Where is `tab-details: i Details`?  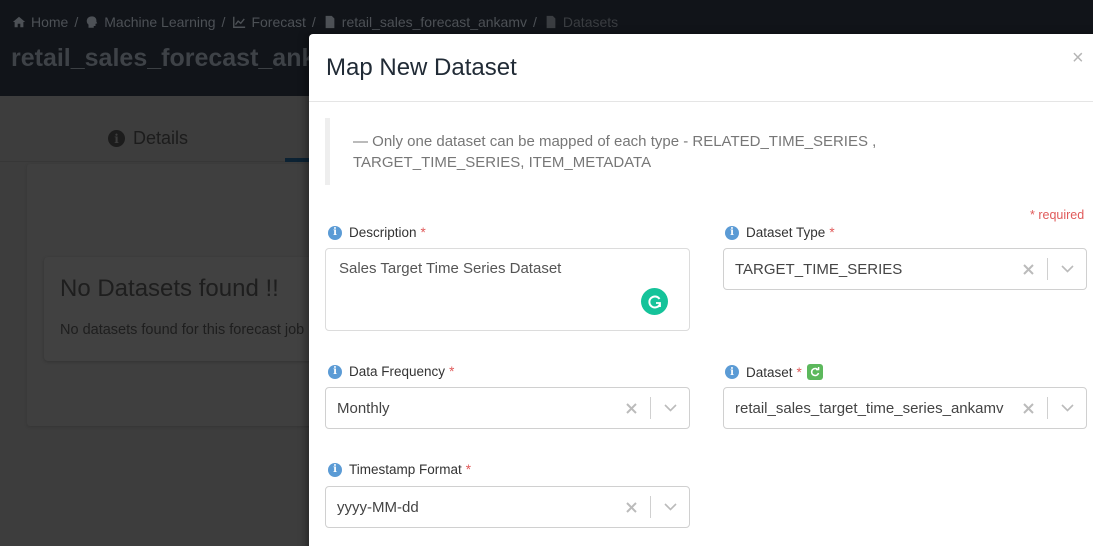
tab-details: i Details is located at coordinates (148, 138).